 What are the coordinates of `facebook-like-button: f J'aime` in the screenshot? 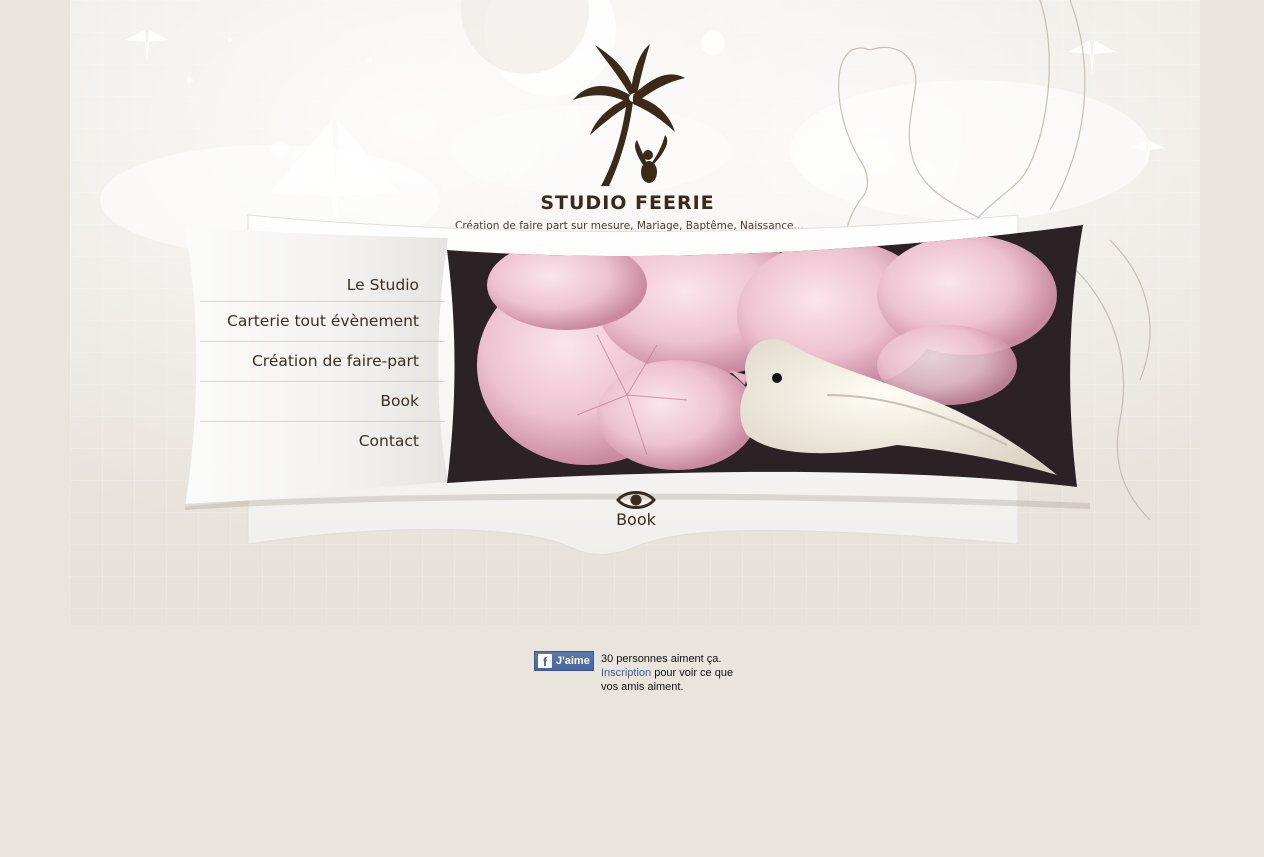 It's located at (564, 661).